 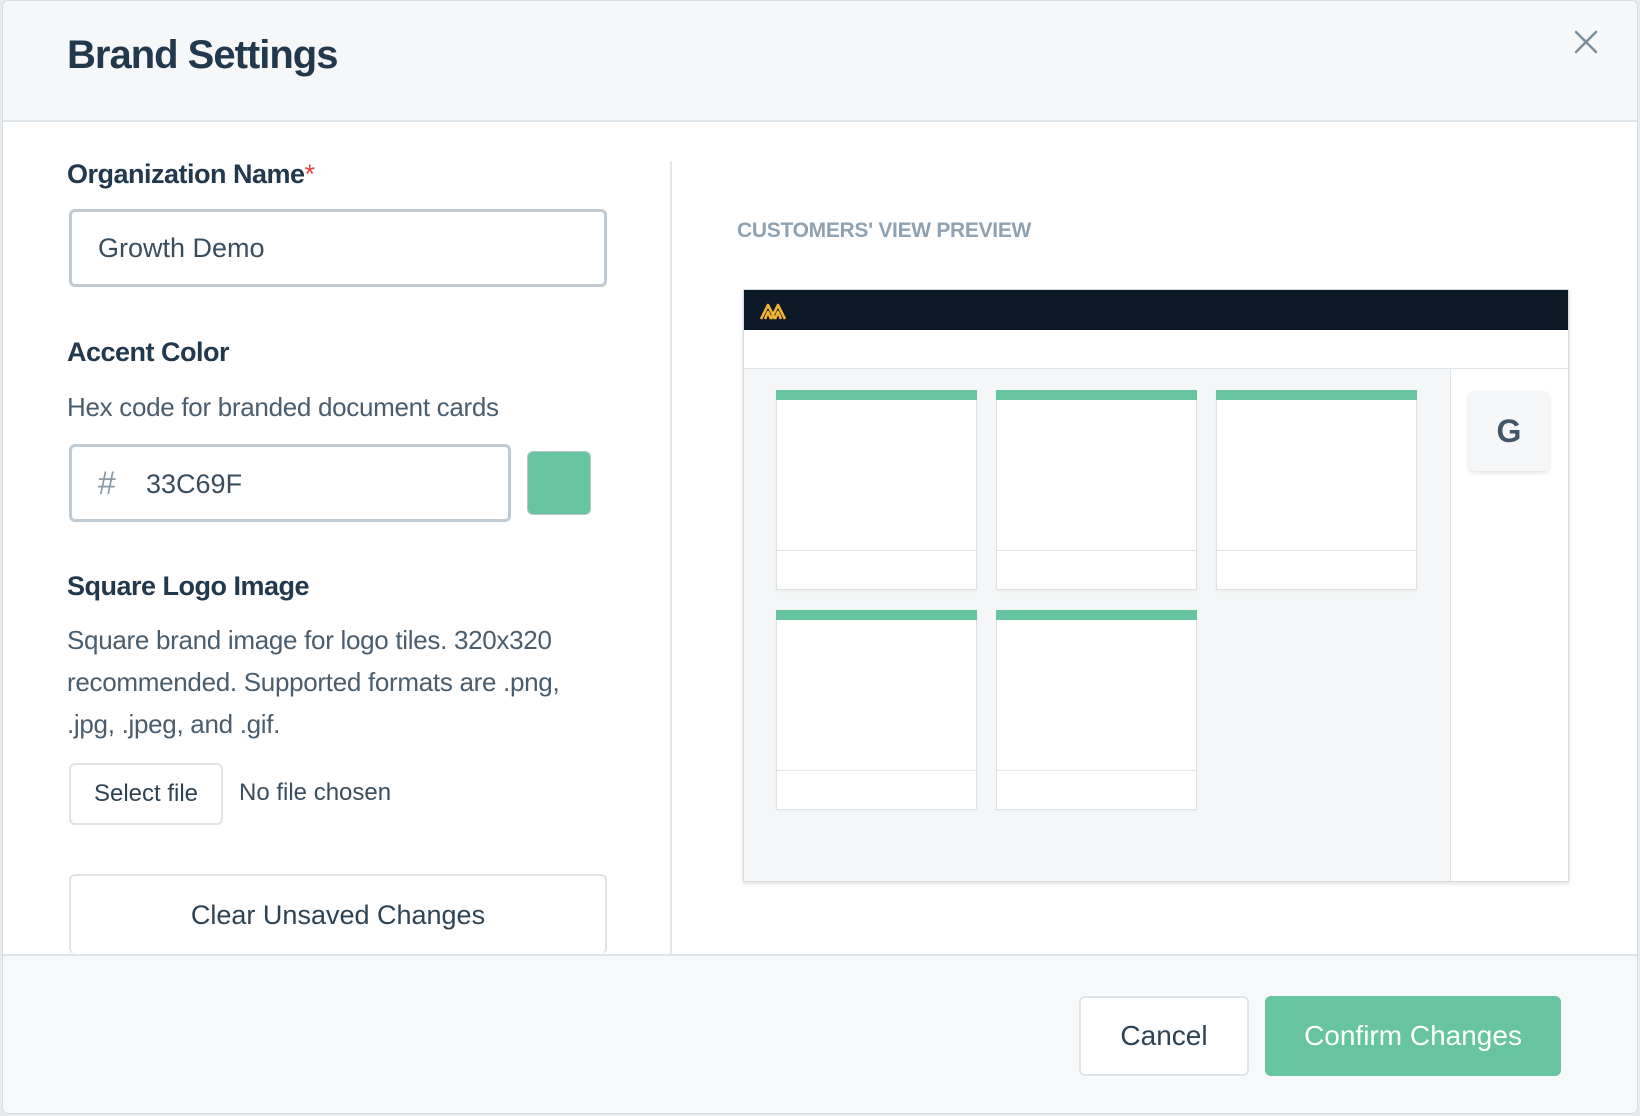 What do you see at coordinates (338, 914) in the screenshot?
I see `clear-unsaved-changes-button: Clear Unsaved Changes` at bounding box center [338, 914].